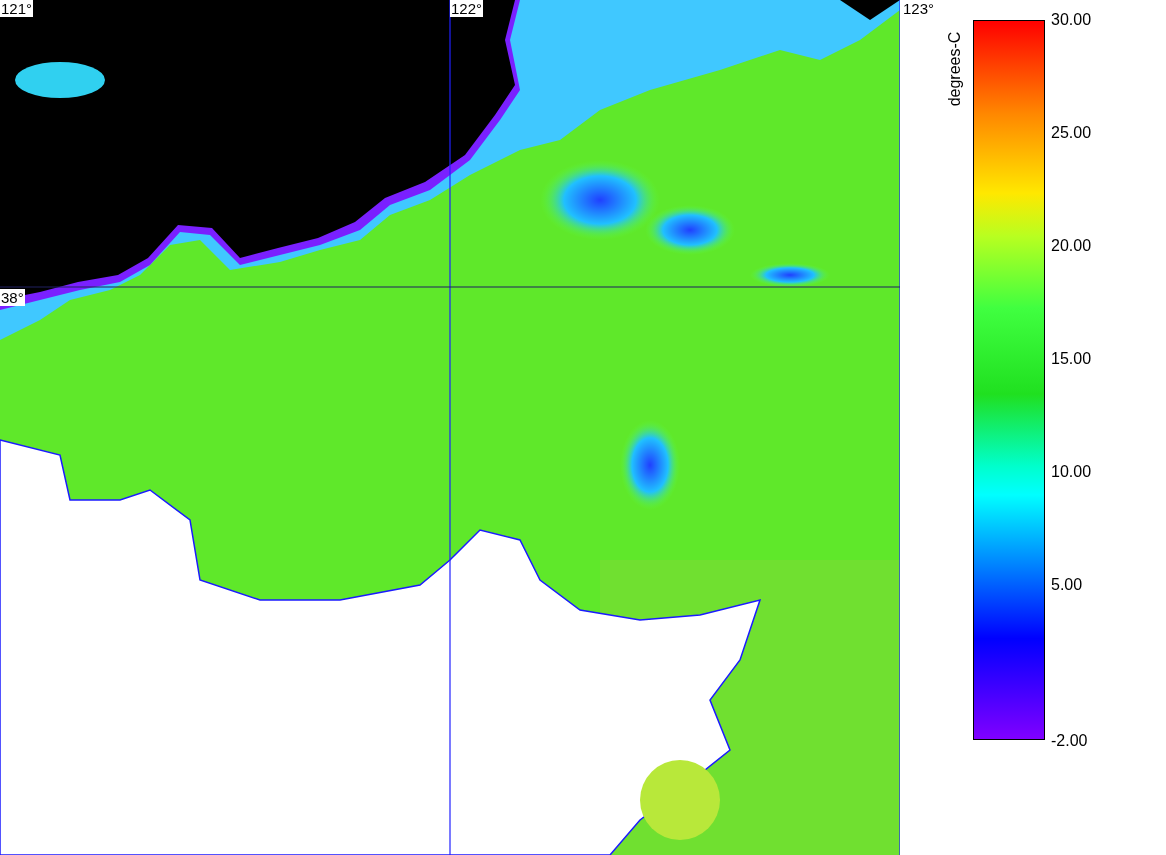  What do you see at coordinates (1071, 472) in the screenshot?
I see `colorbar-tick-label: 10.00` at bounding box center [1071, 472].